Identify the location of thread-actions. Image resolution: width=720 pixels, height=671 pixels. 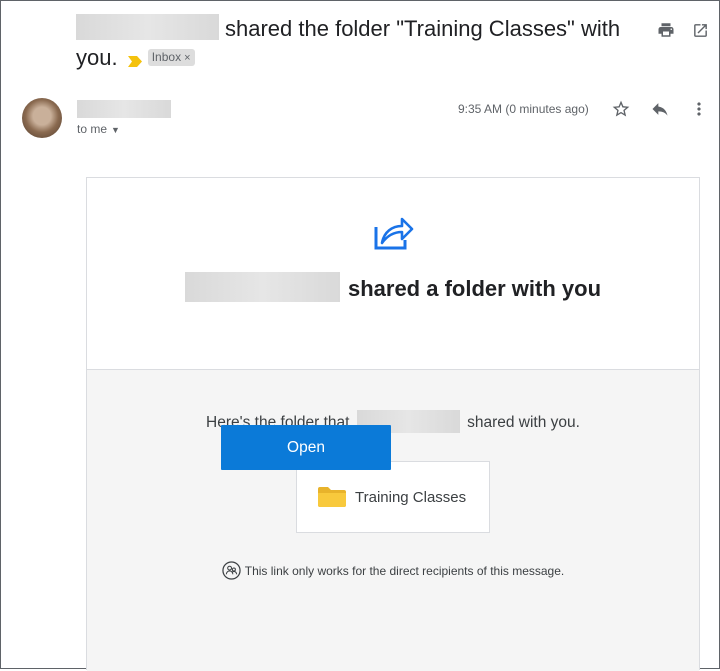
(683, 30).